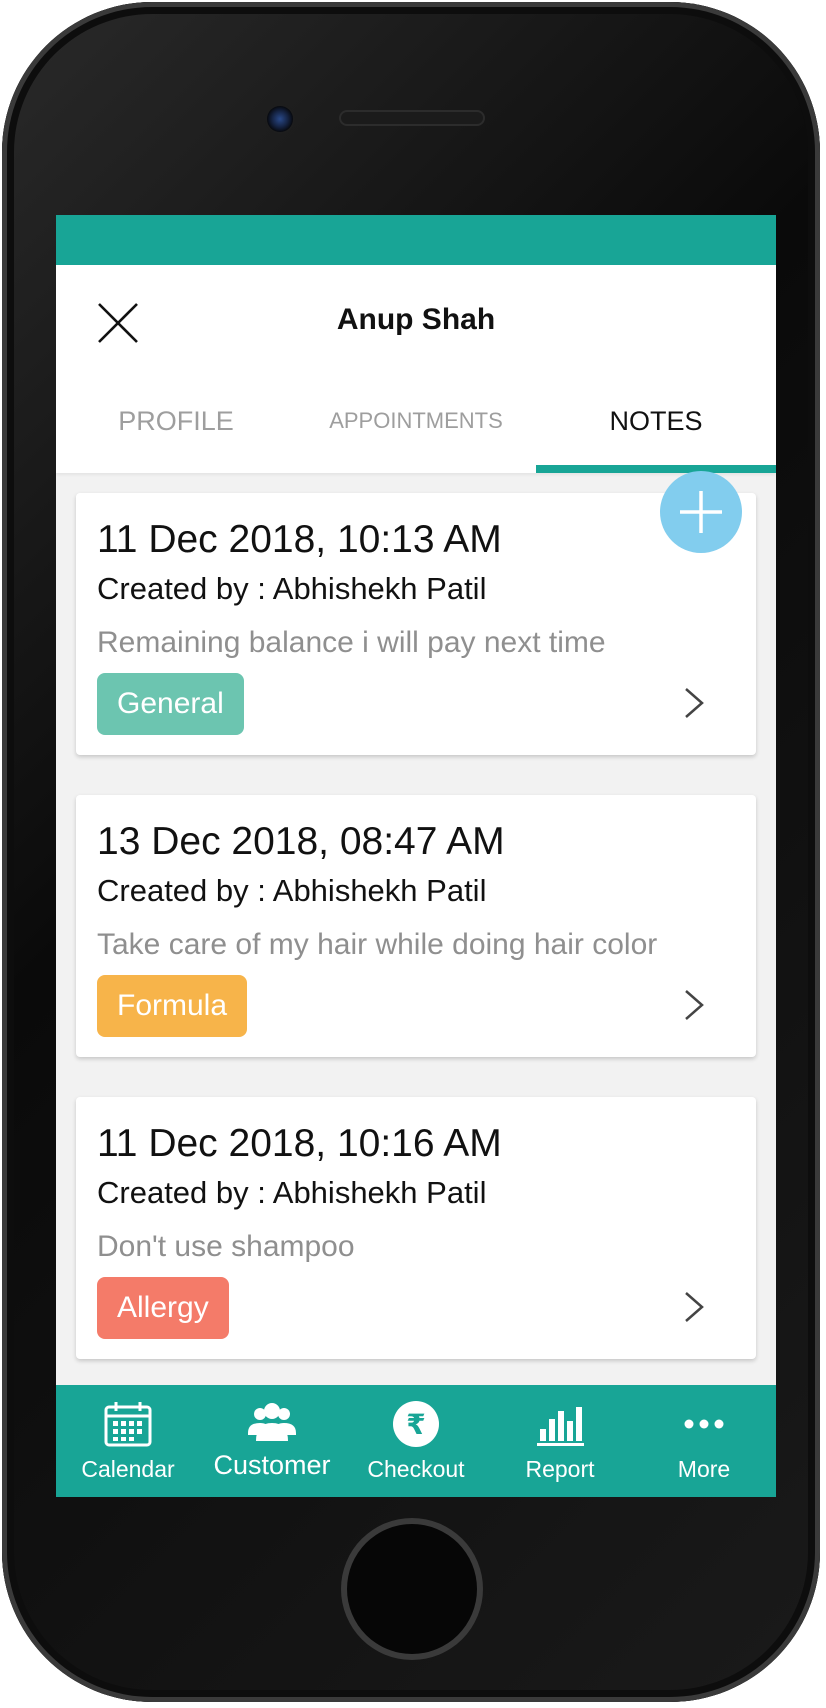 This screenshot has width=826, height=1708. I want to click on plus-icon, so click(701, 512).